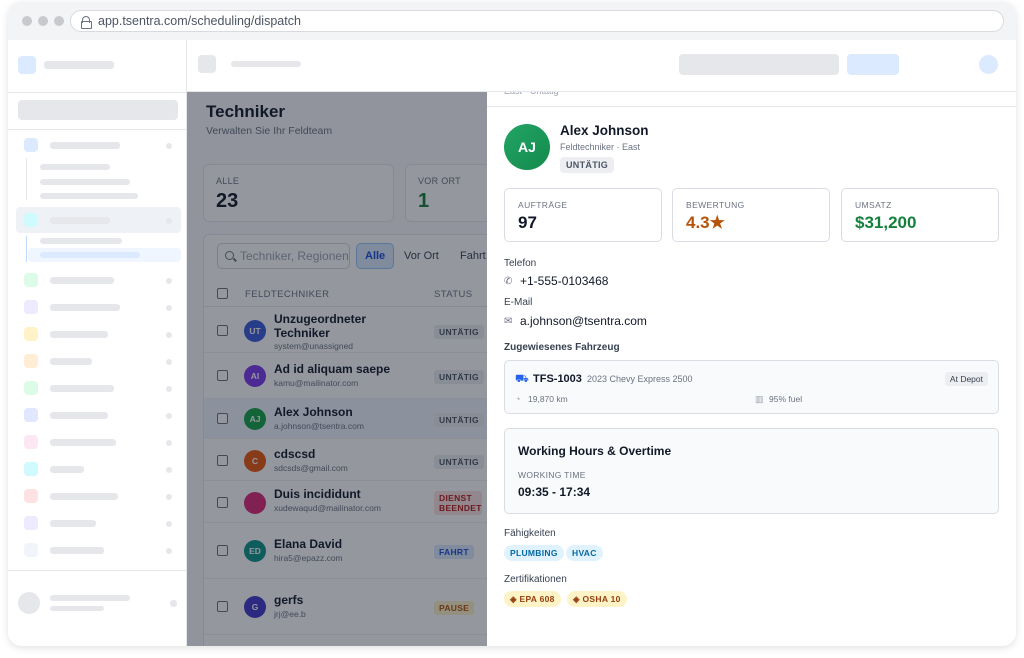 The height and width of the screenshot is (658, 1024). Describe the element at coordinates (31, 145) in the screenshot. I see `sidebar-item-icon-placeholder` at that location.